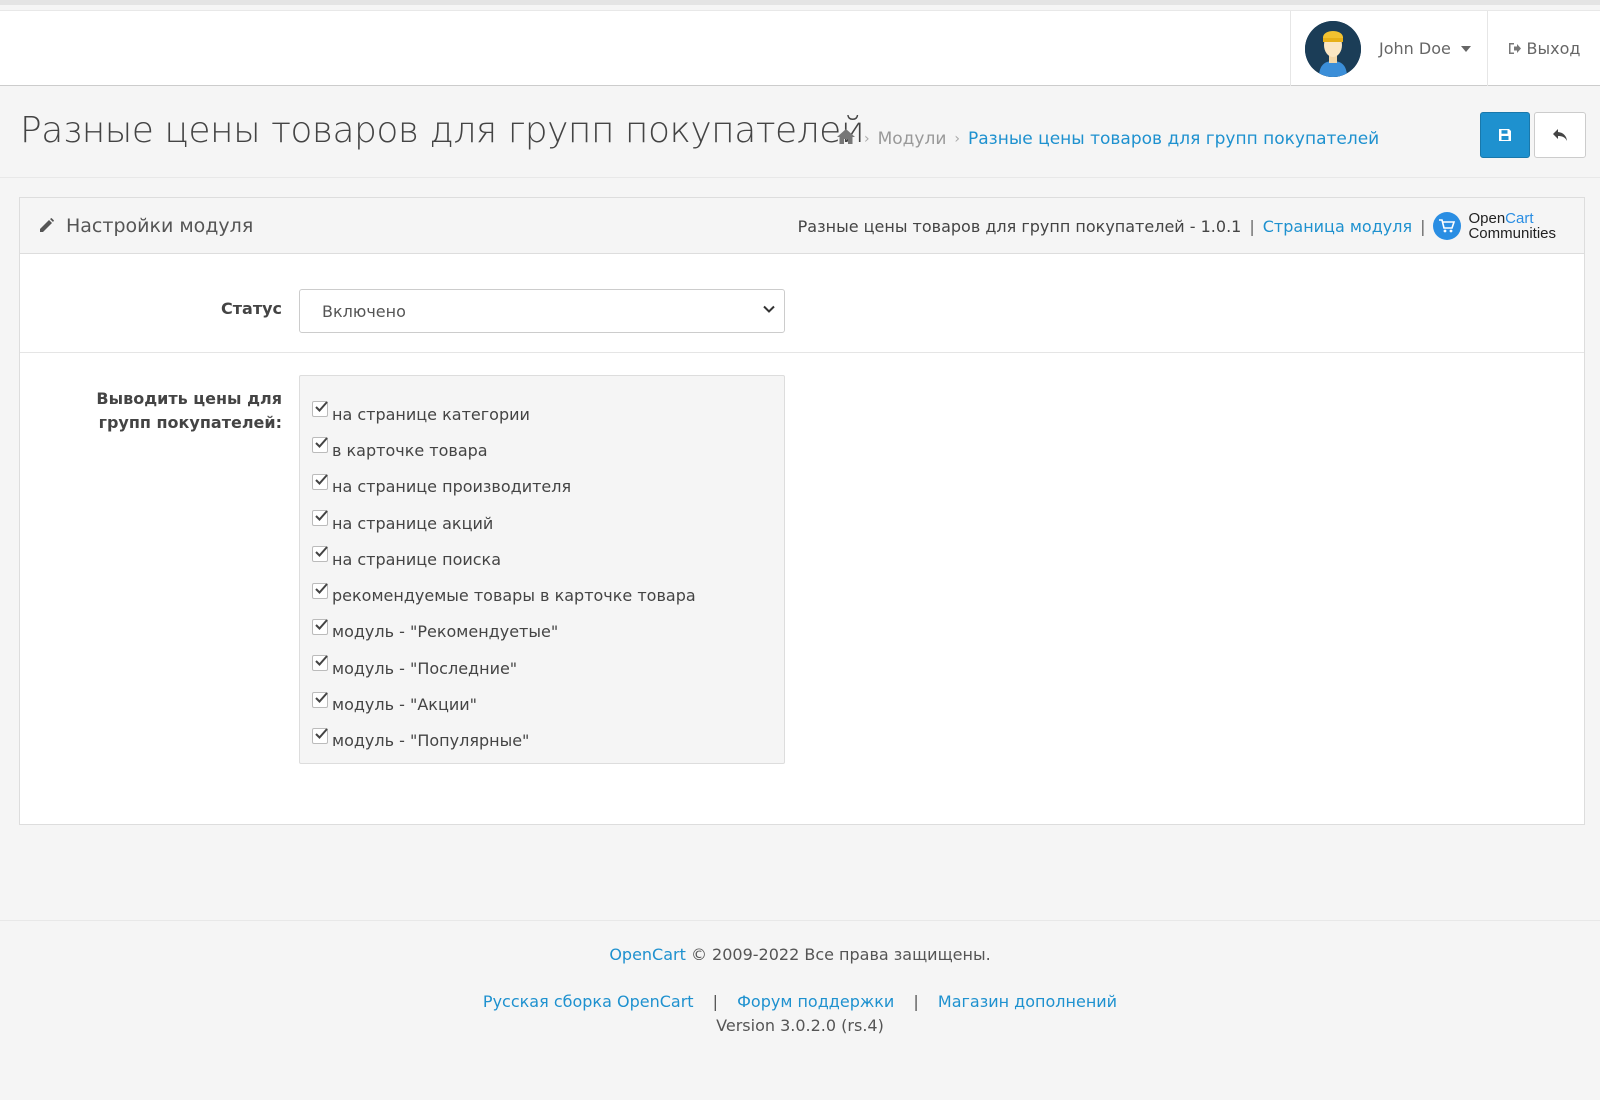 The height and width of the screenshot is (1100, 1600). What do you see at coordinates (815, 1001) in the screenshot?
I see `support-forum-link: Форум поддержки` at bounding box center [815, 1001].